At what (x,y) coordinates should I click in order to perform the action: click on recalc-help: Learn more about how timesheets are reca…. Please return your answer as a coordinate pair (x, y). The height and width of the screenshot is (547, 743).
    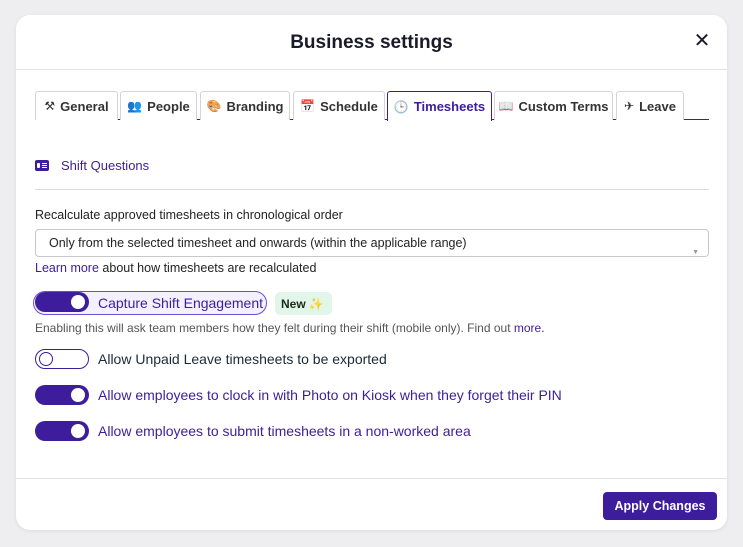
    Looking at the image, I should click on (175, 268).